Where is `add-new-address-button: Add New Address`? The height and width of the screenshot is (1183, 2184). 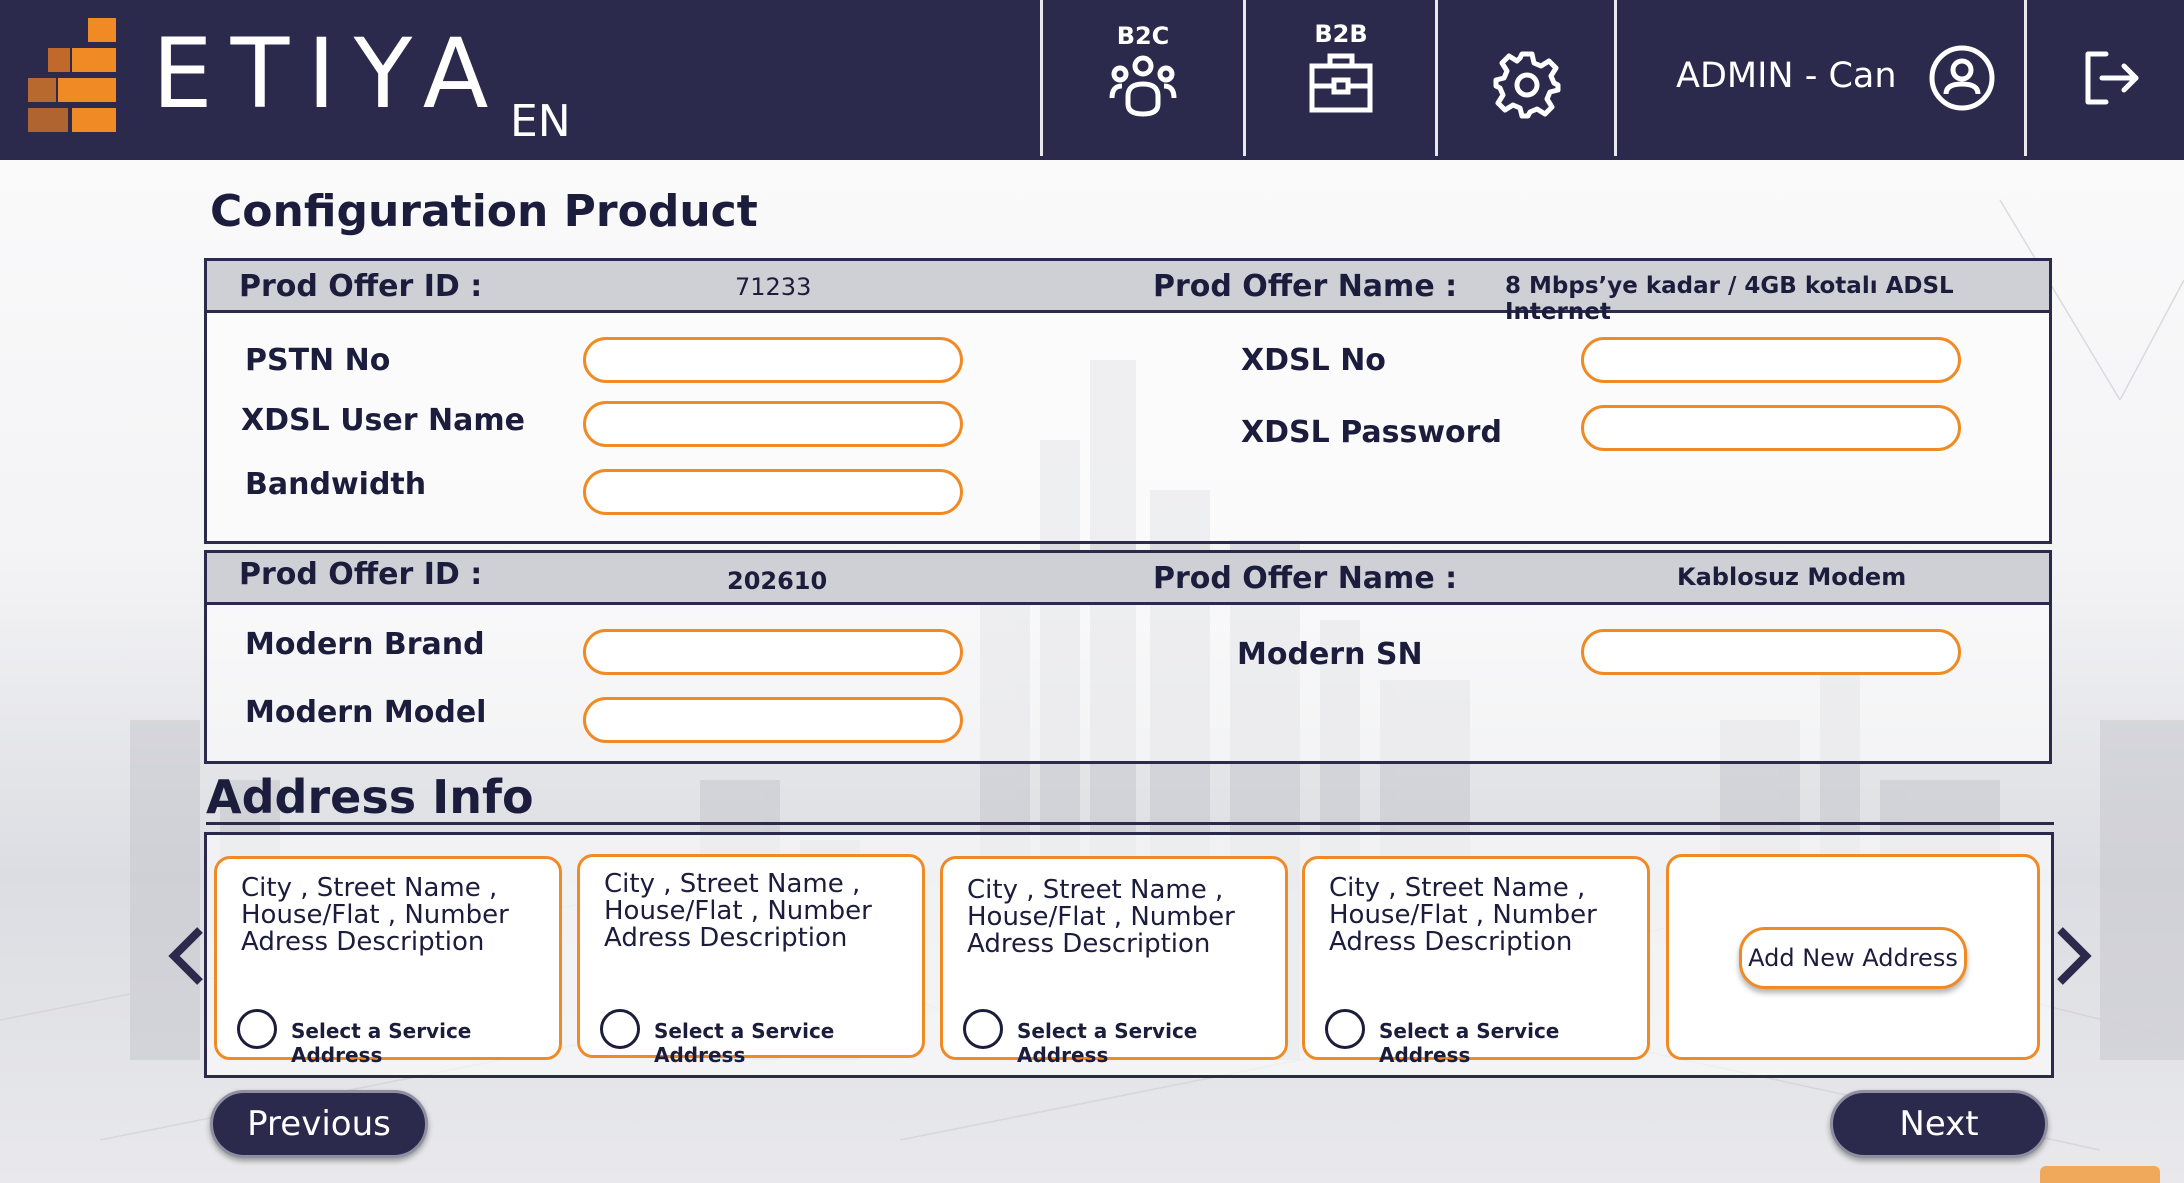 add-new-address-button: Add New Address is located at coordinates (1853, 958).